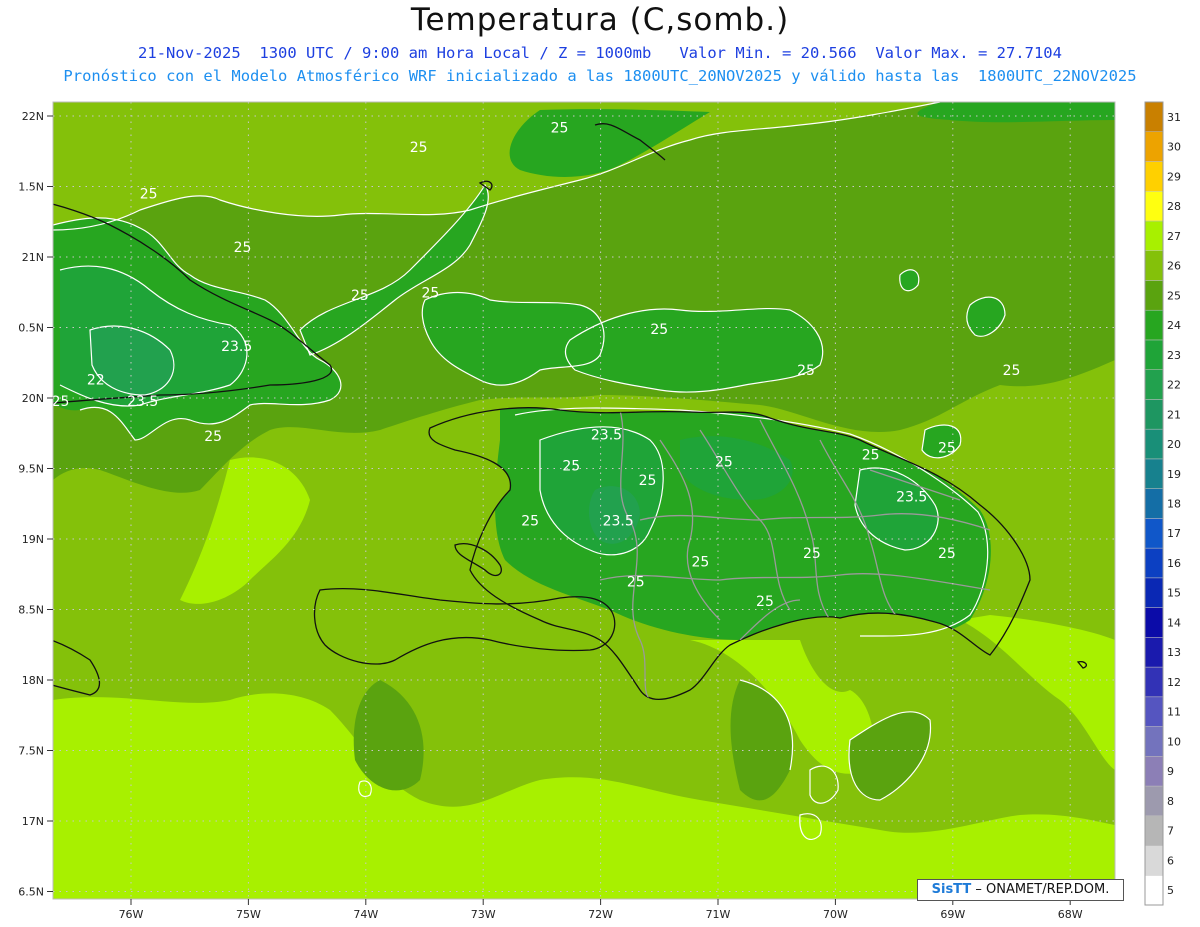 Image resolution: width=1200 pixels, height=927 pixels. Describe the element at coordinates (1170, 890) in the screenshot. I see `colorbar-label: 5` at that location.